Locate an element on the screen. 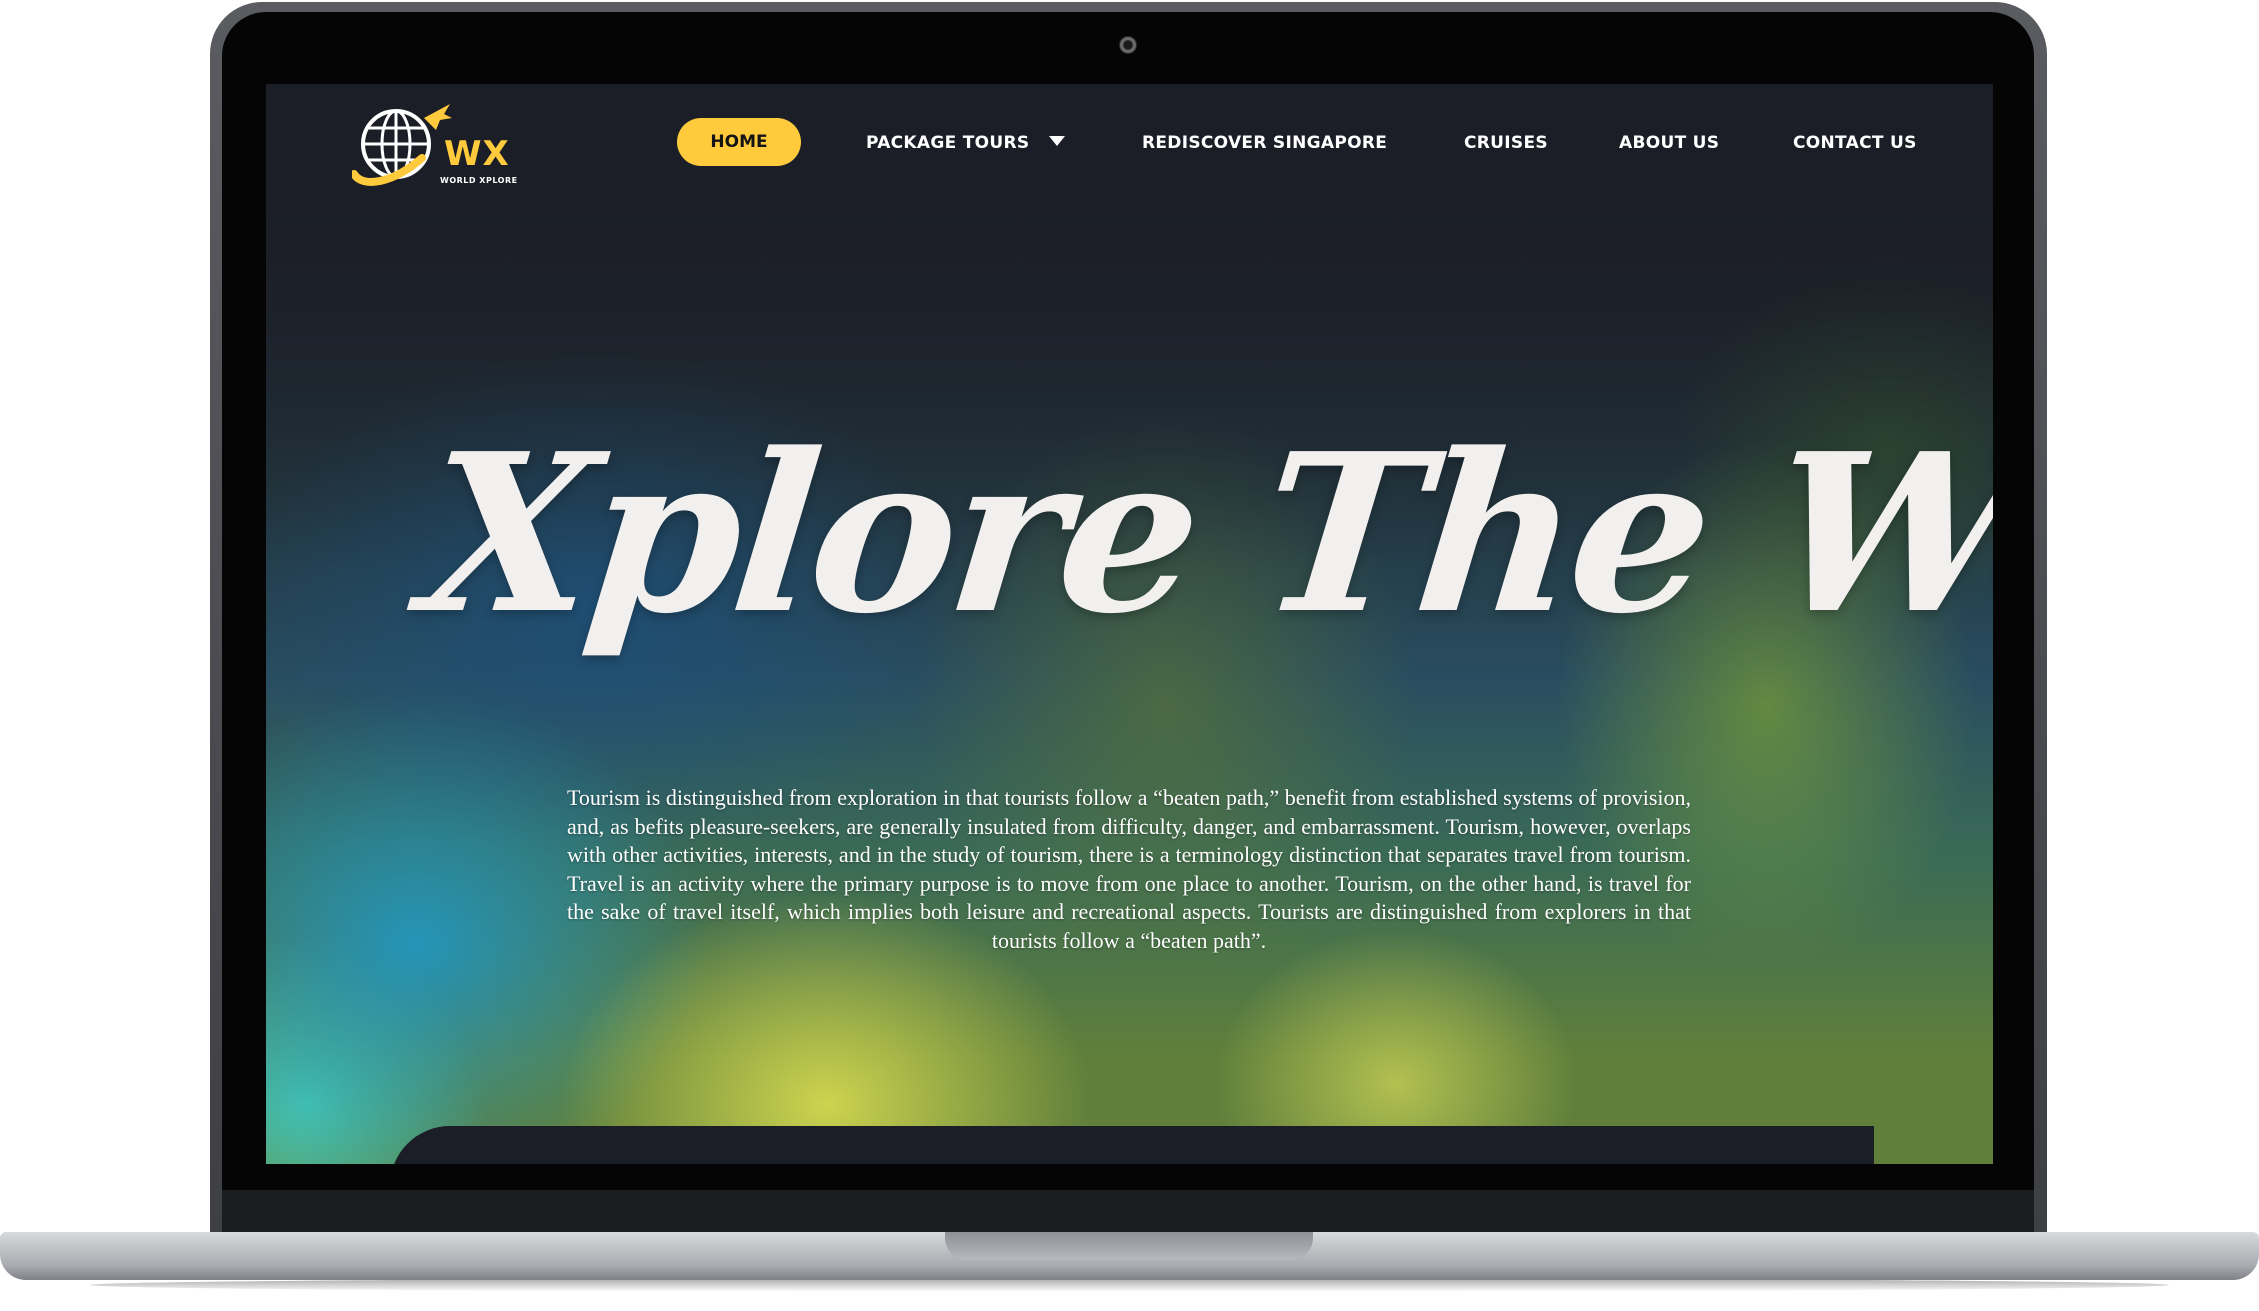 This screenshot has width=2259, height=1311. content-panel-top is located at coordinates (1132, 1145).